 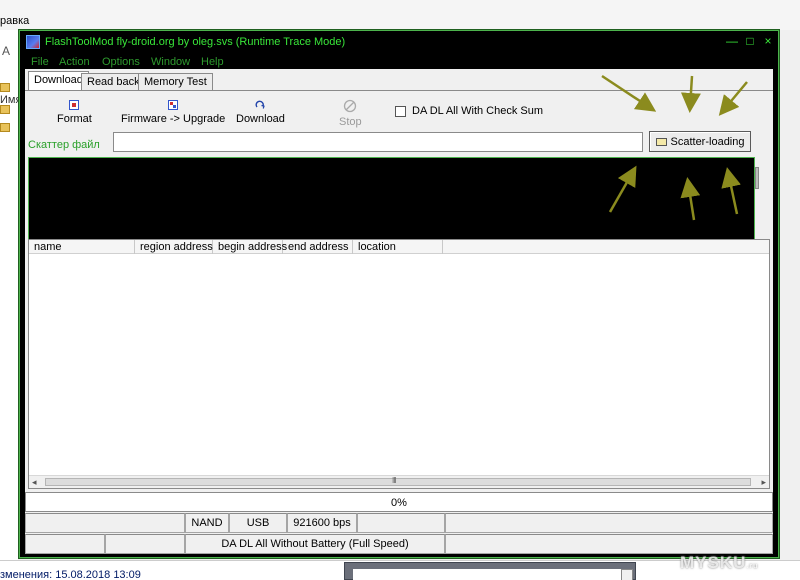 I want to click on format-label: Format, so click(x=74, y=119).